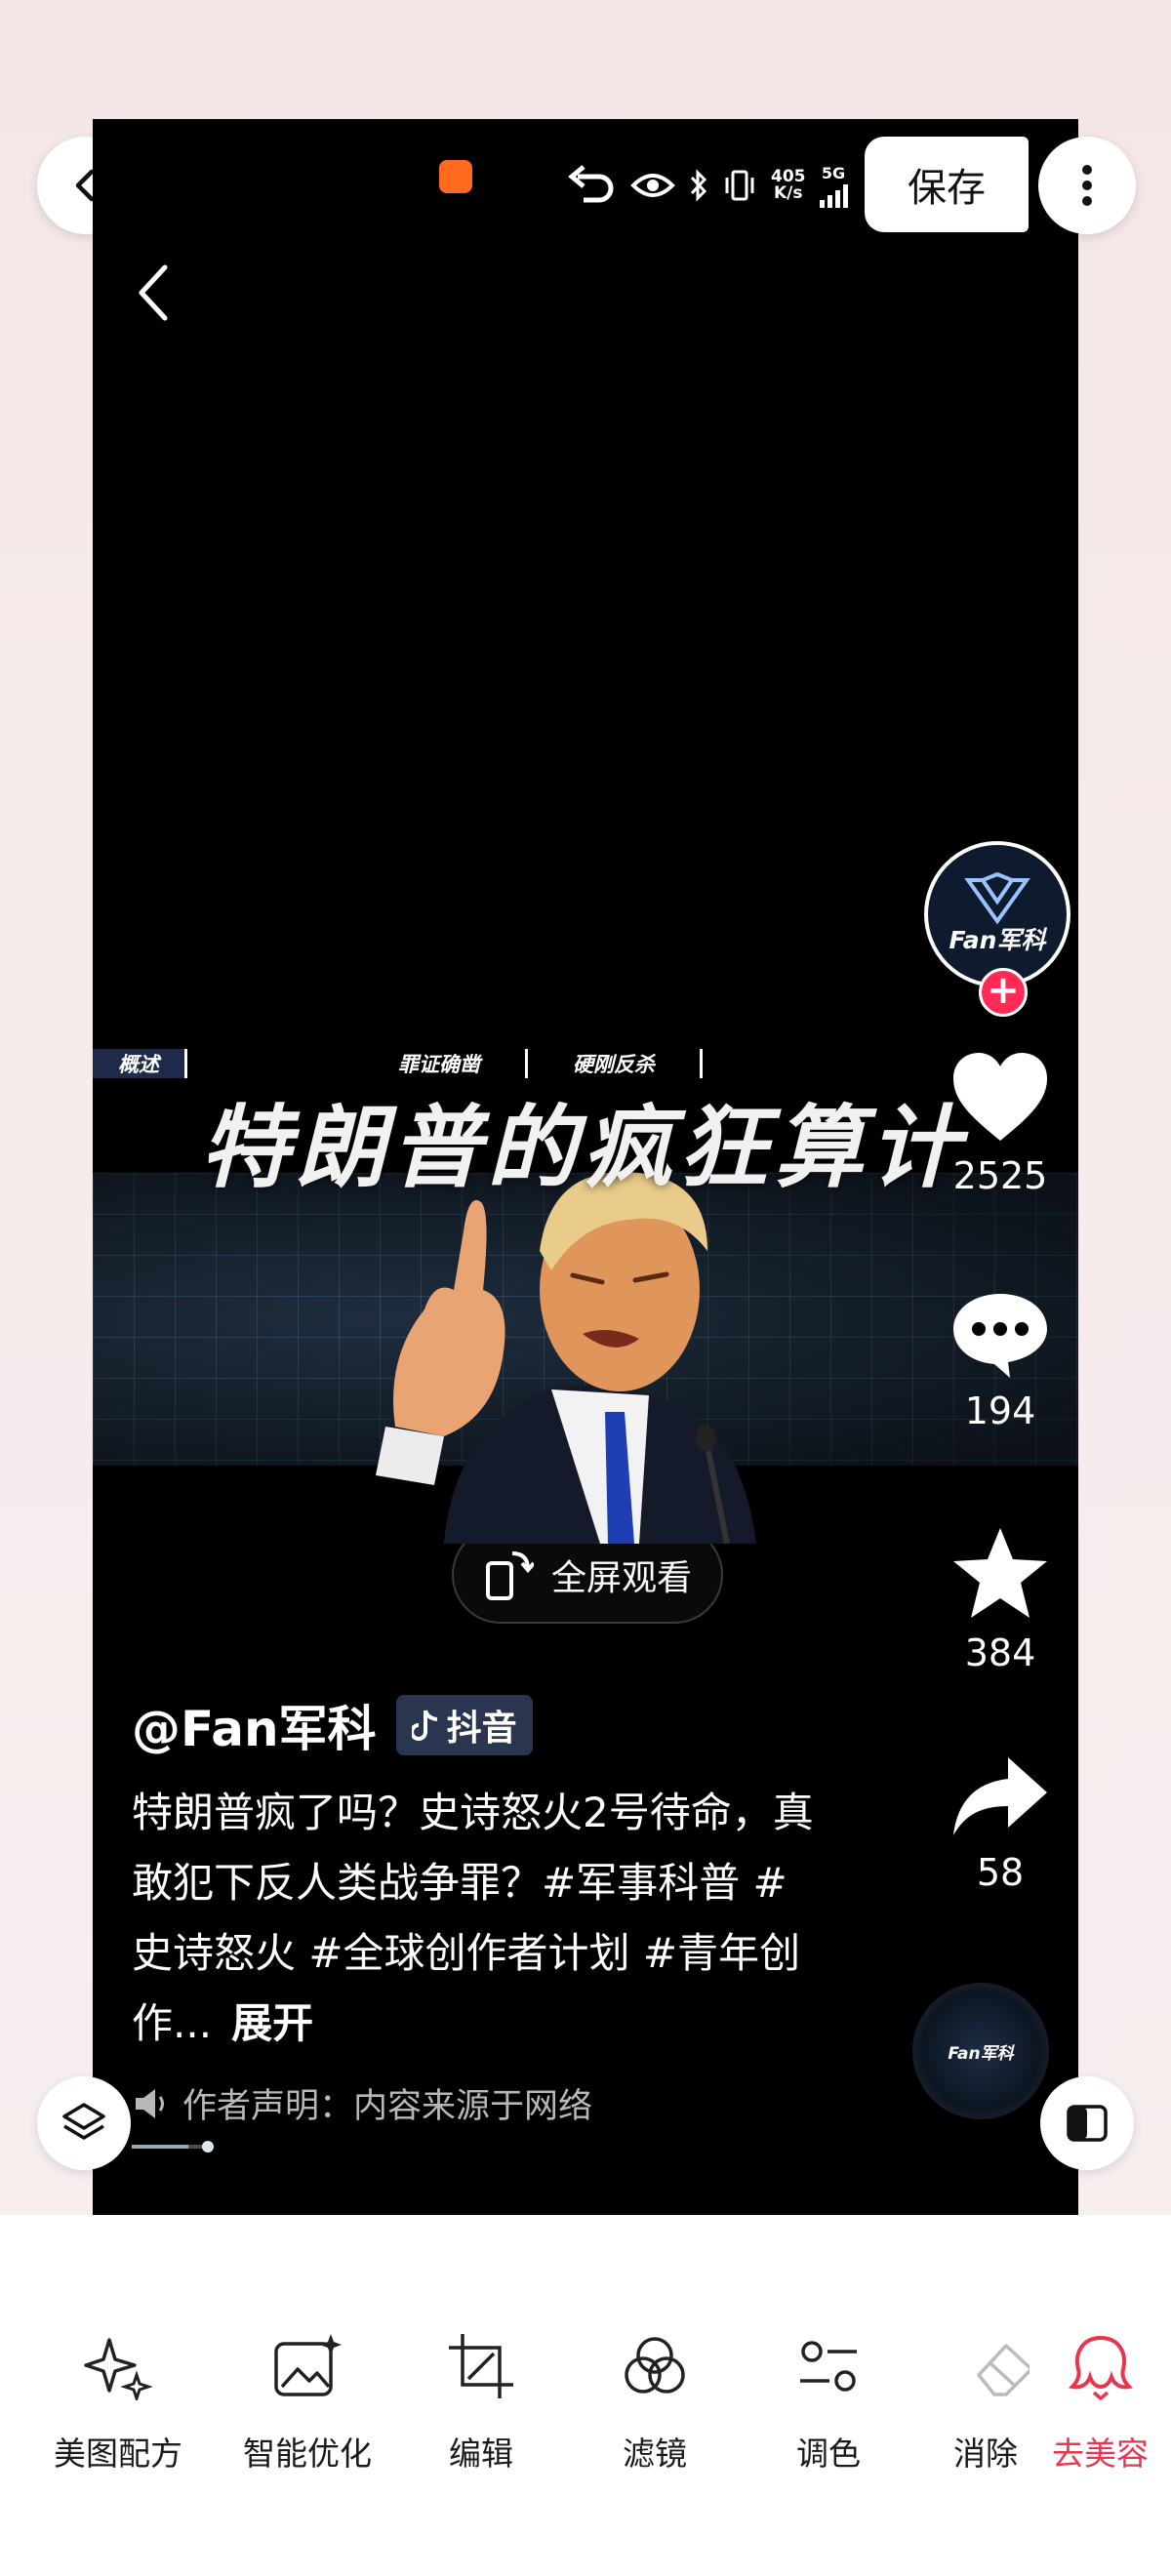 This screenshot has height=2576, width=1171. What do you see at coordinates (655, 2454) in the screenshot?
I see `tool-label: 滤镜` at bounding box center [655, 2454].